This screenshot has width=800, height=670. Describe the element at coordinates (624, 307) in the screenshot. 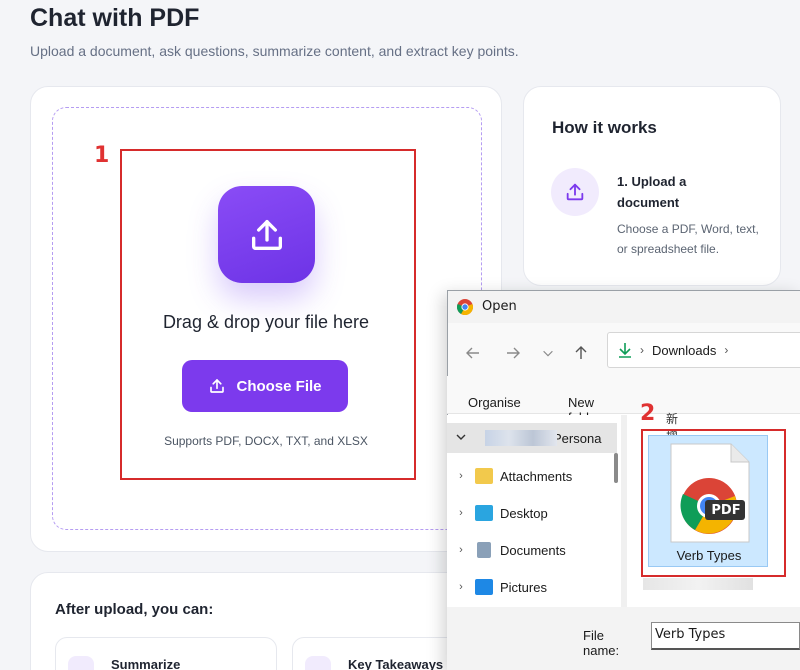

I see `dialog-titlebar: Open` at that location.